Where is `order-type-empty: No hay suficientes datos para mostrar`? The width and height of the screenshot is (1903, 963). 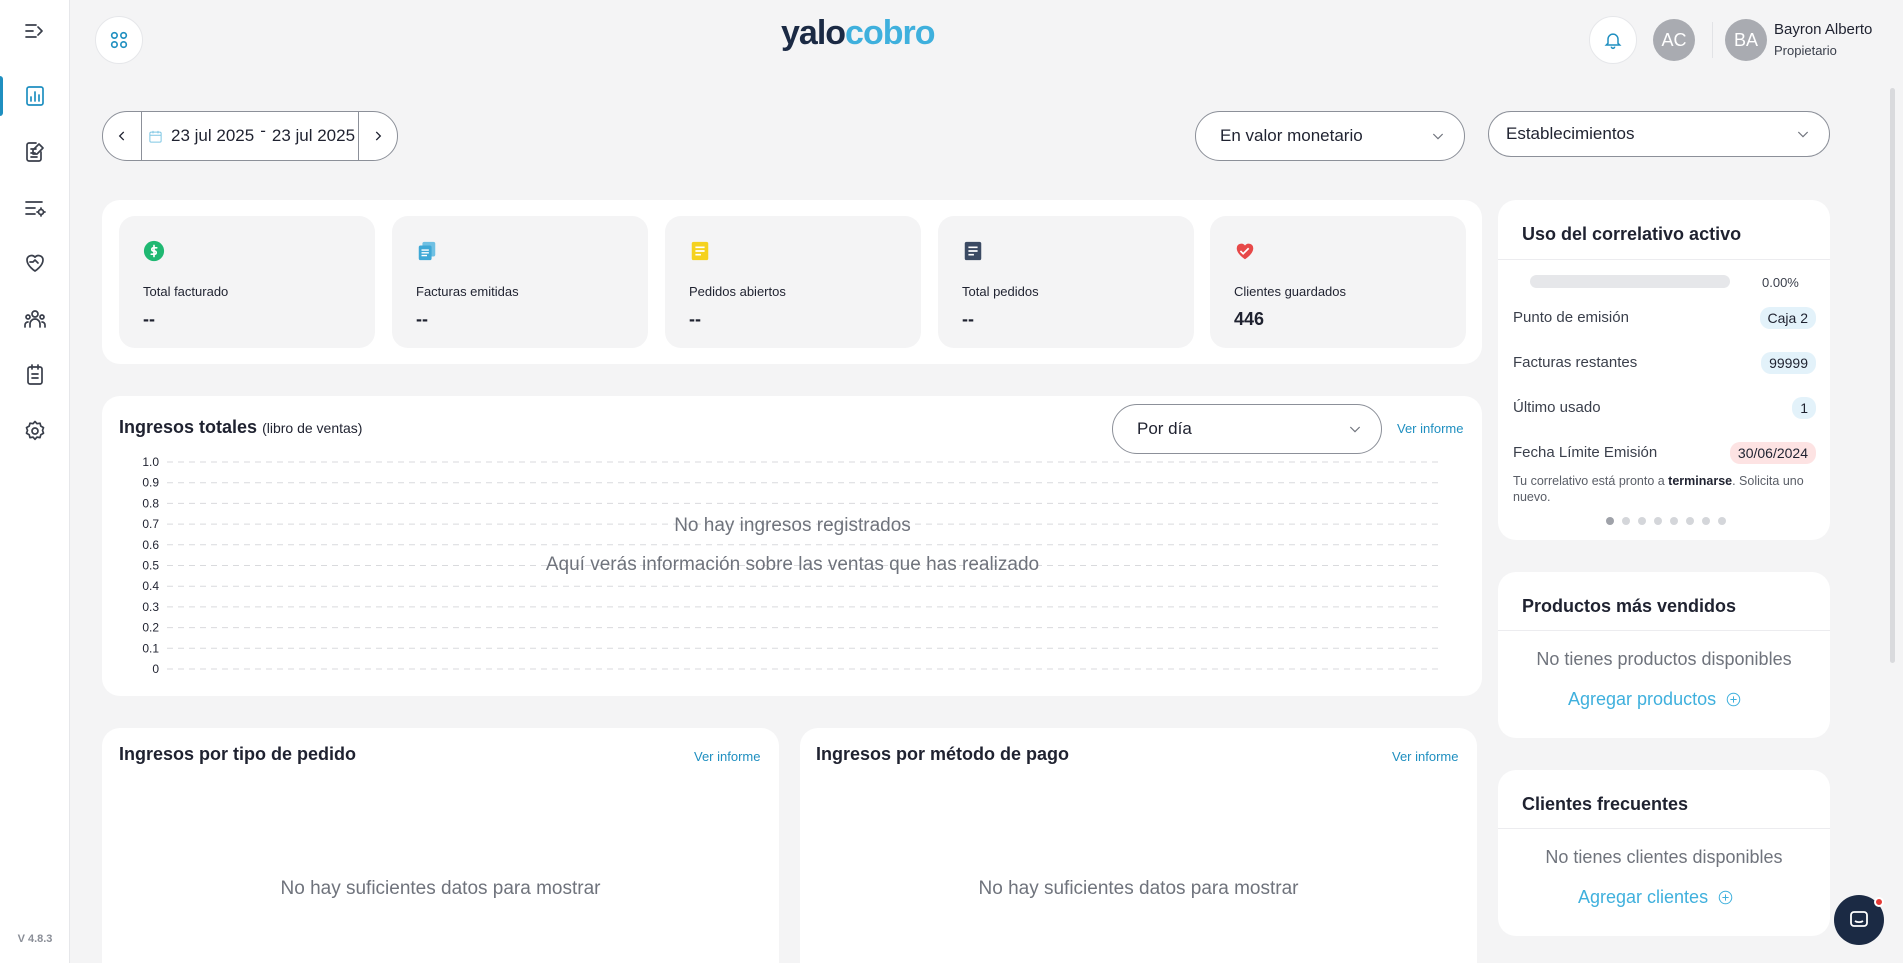
order-type-empty: No hay suficientes datos para mostrar is located at coordinates (440, 888).